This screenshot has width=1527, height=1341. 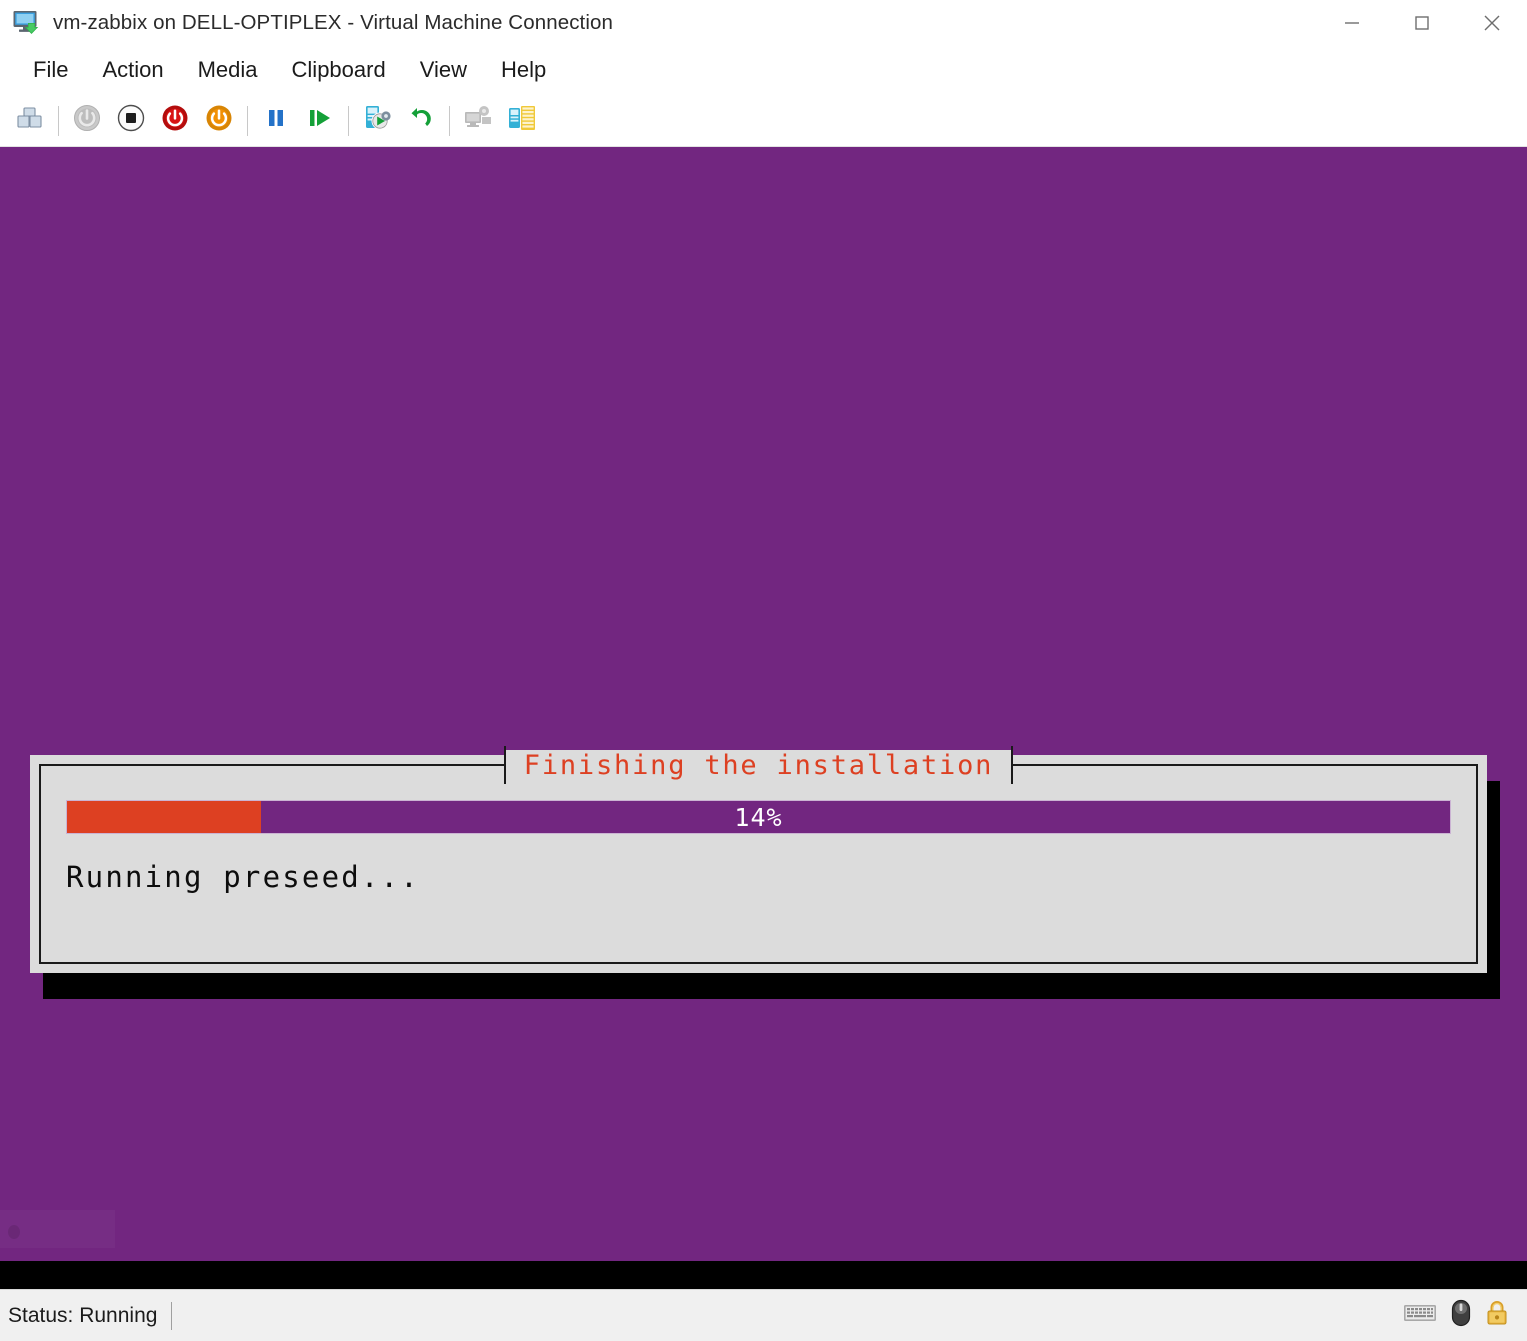 I want to click on save-icon, so click(x=219, y=120).